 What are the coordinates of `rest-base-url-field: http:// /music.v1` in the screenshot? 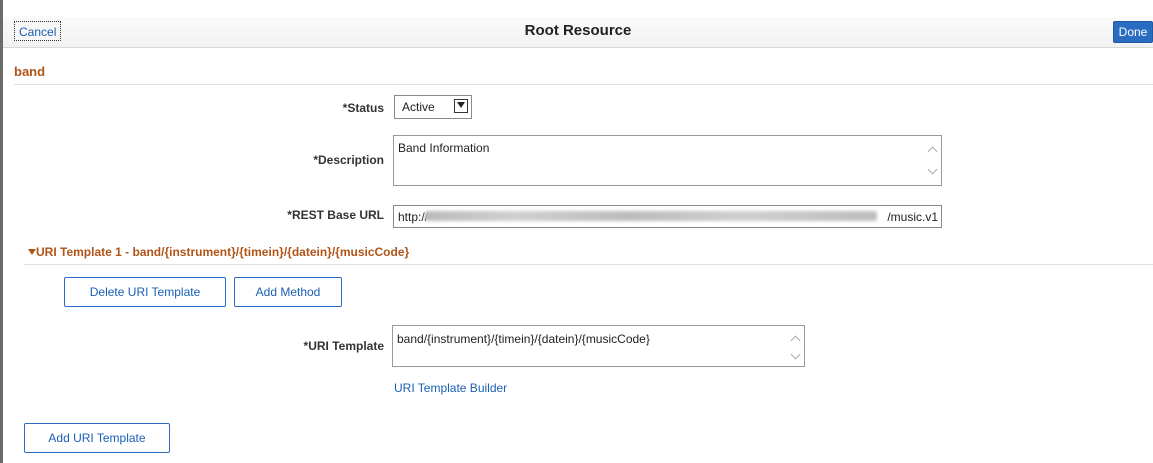 It's located at (667, 216).